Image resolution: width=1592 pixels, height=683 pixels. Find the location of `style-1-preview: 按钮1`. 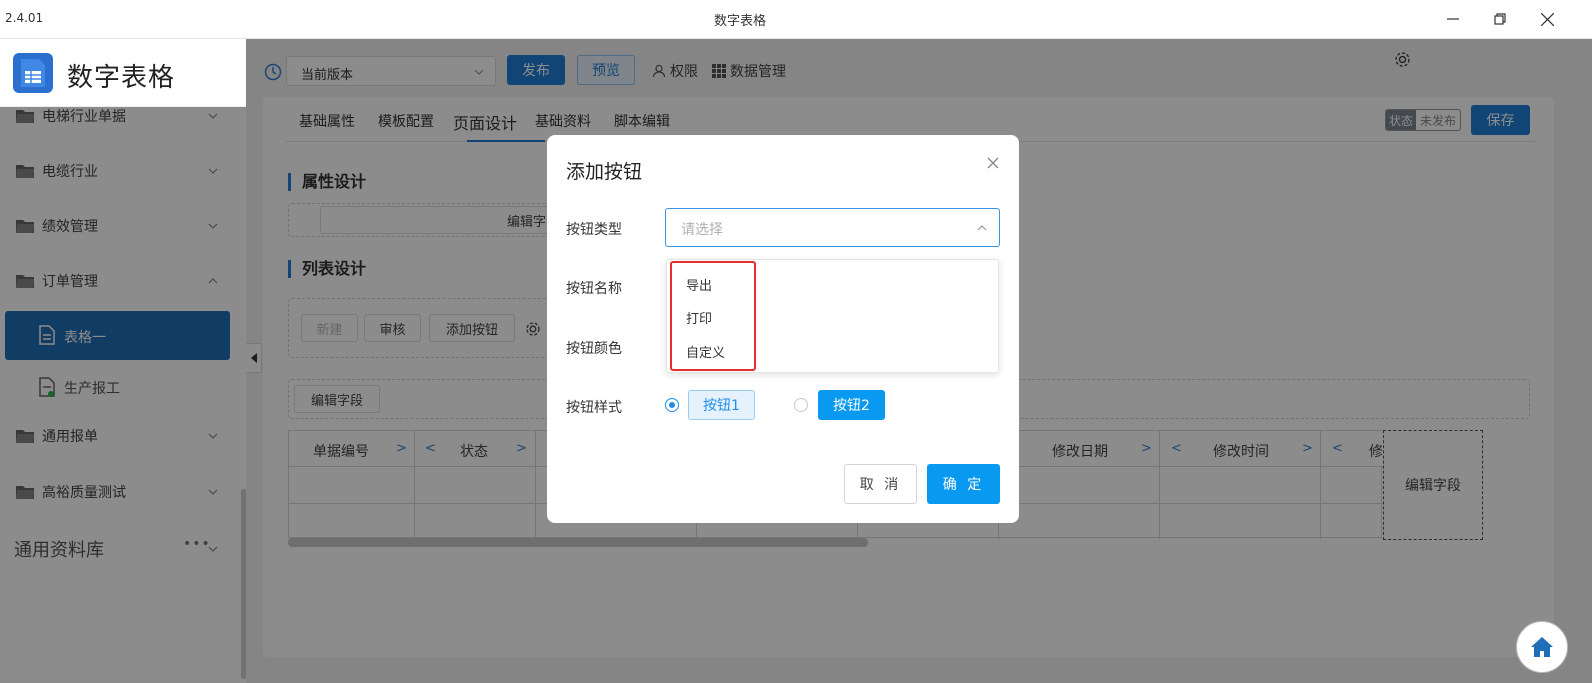

style-1-preview: 按钮1 is located at coordinates (721, 405).